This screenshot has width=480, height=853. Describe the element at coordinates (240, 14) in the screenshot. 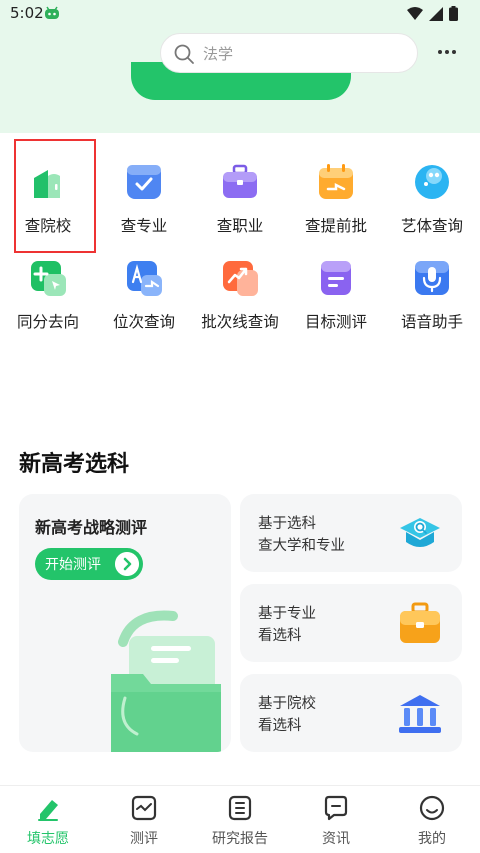

I see `status-bar: 5:02` at that location.